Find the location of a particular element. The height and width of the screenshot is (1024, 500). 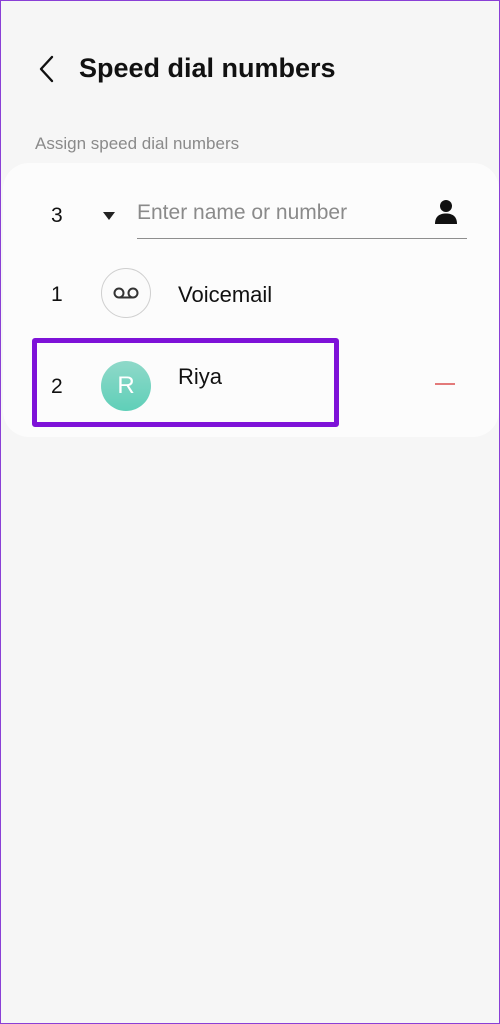

number-dropdown is located at coordinates (109, 215).